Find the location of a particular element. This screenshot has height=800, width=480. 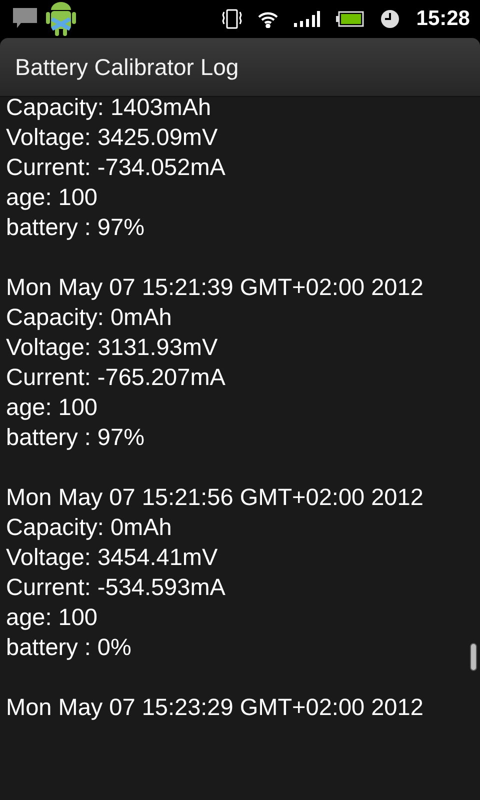

log-line: Mon May 07 15:21:56 GMT+02:00 2012 is located at coordinates (215, 497).